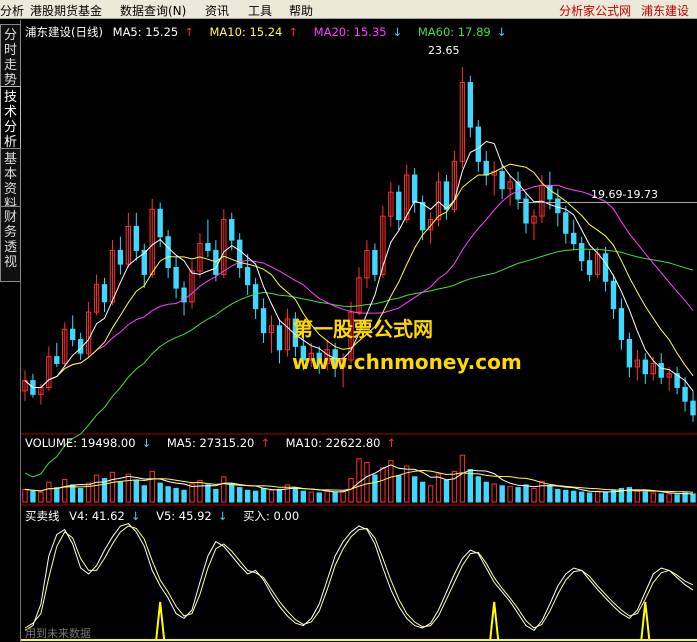  Describe the element at coordinates (363, 329) in the screenshot. I see `watermark-title: 第一股票公式网` at that location.